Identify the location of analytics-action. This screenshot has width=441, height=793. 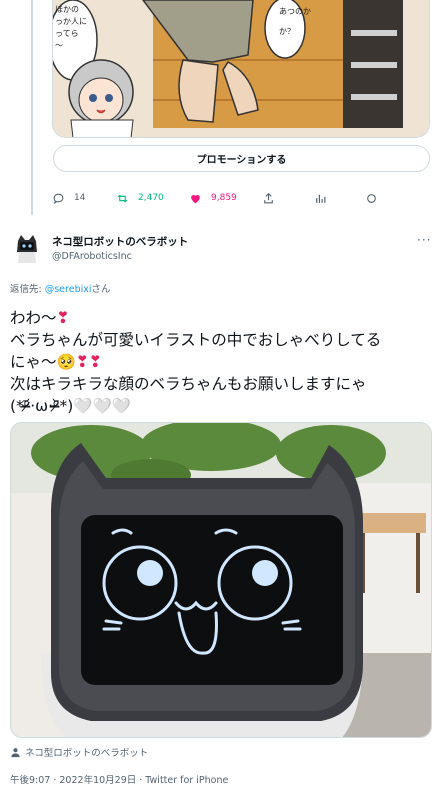
(325, 198).